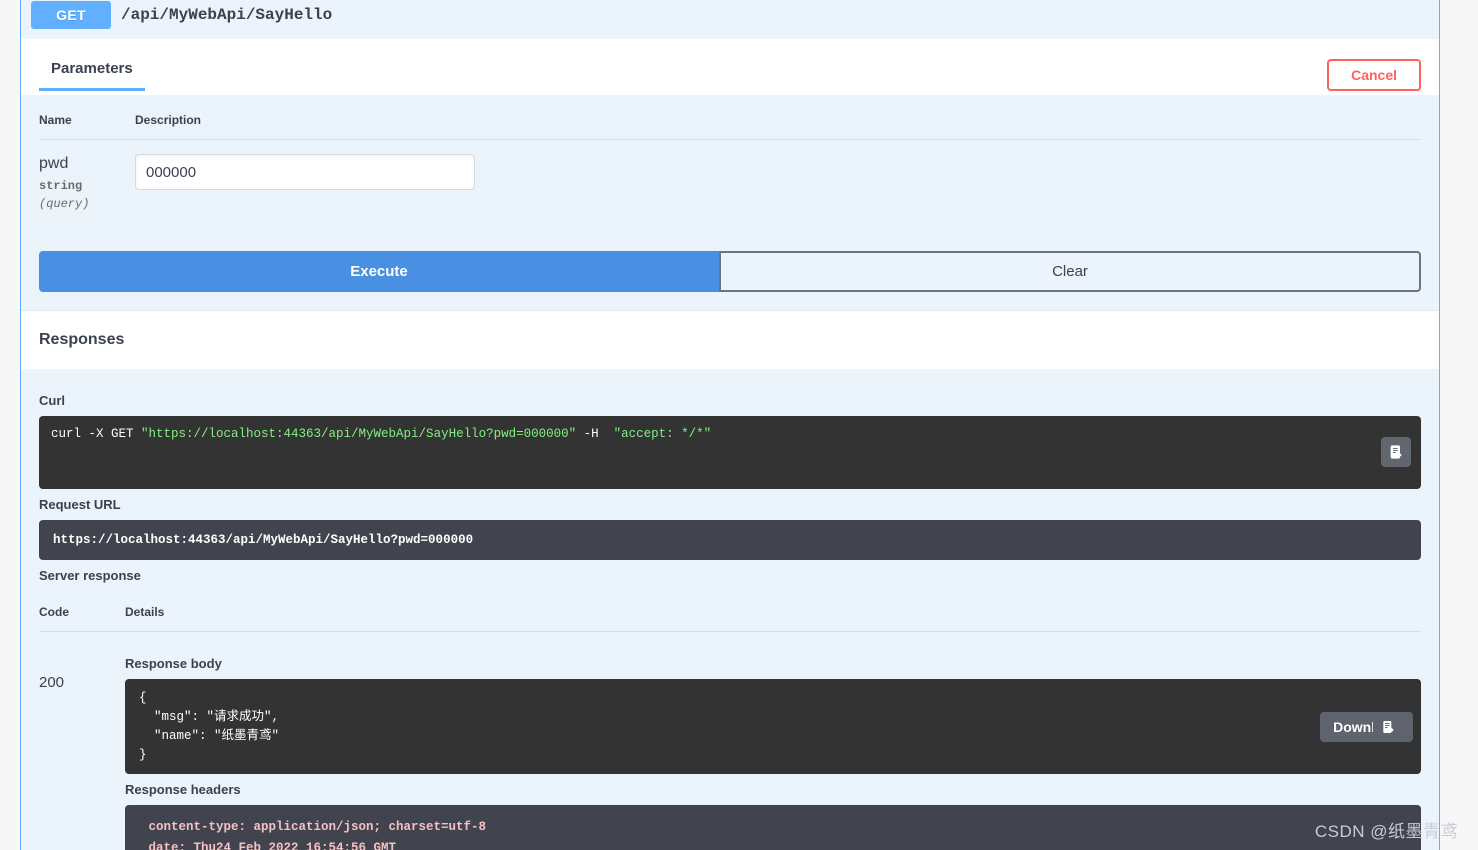  I want to click on parameter-name: pwd, so click(54, 163).